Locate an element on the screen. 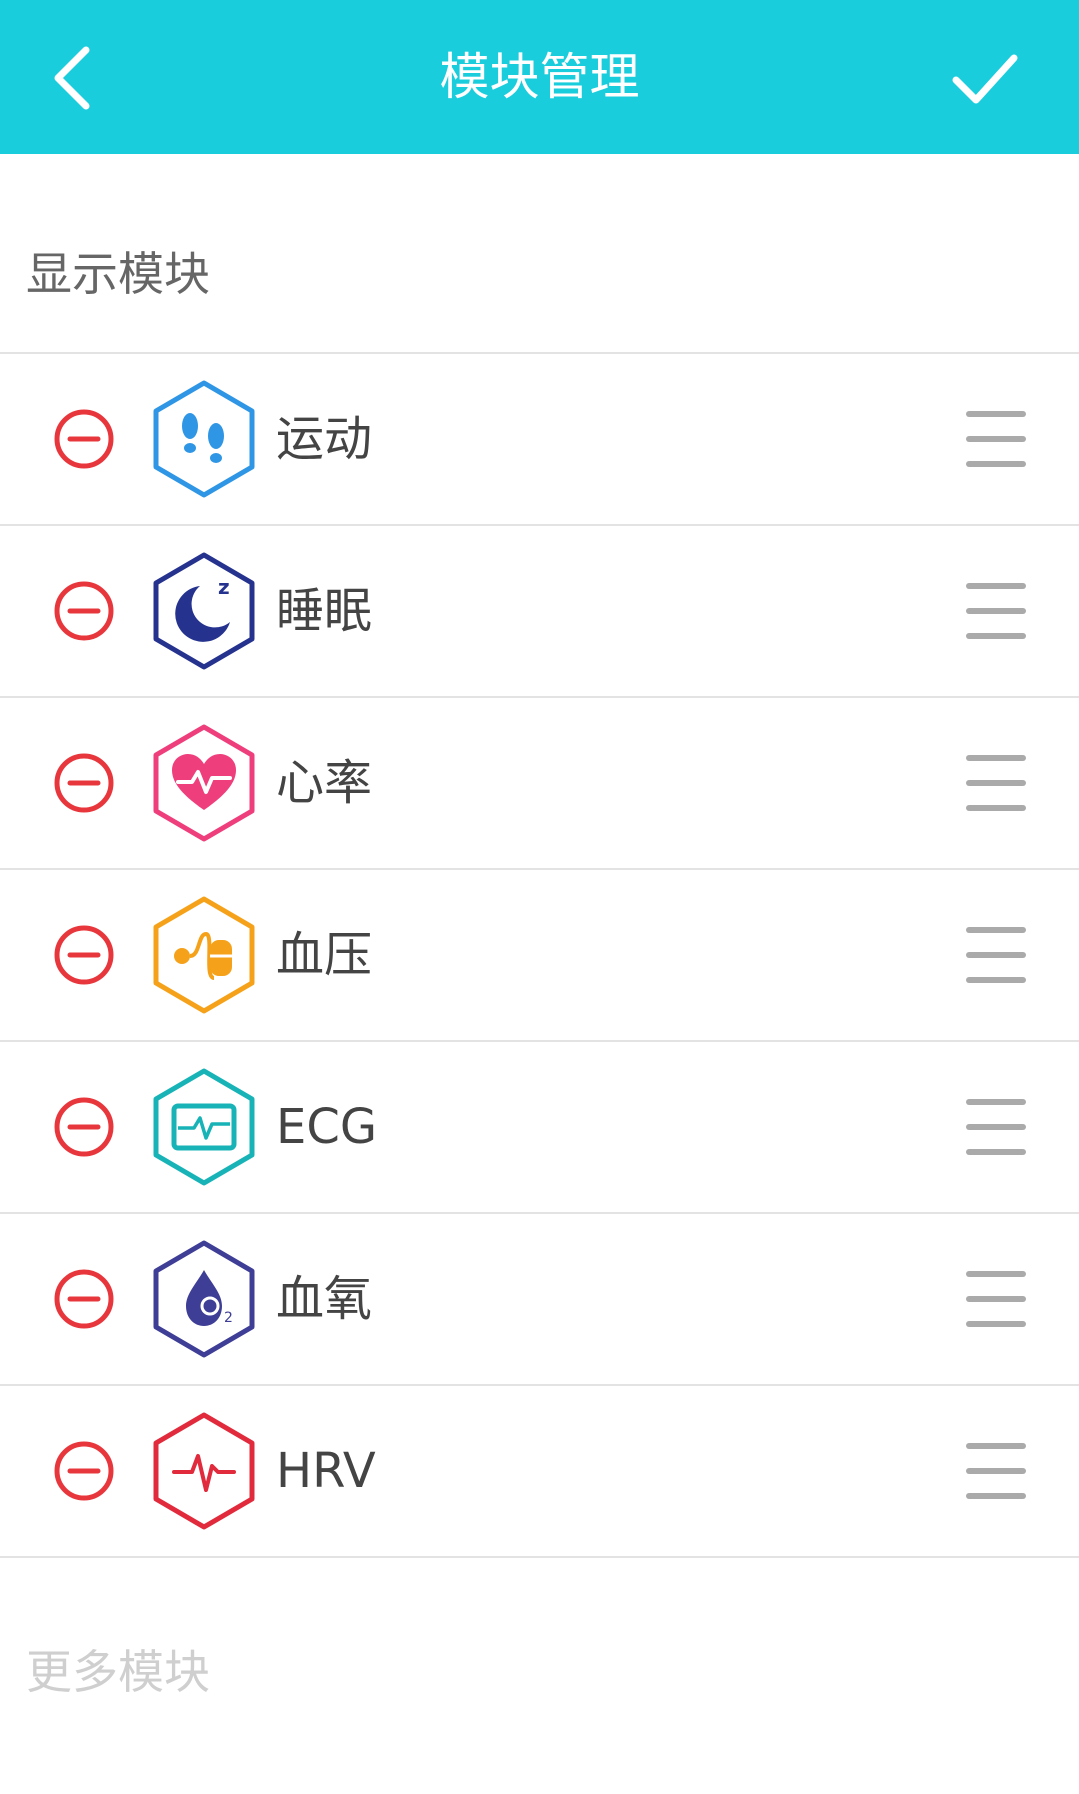 The height and width of the screenshot is (1794, 1079). oxygen-drop-icon: 2 is located at coordinates (204, 1299).